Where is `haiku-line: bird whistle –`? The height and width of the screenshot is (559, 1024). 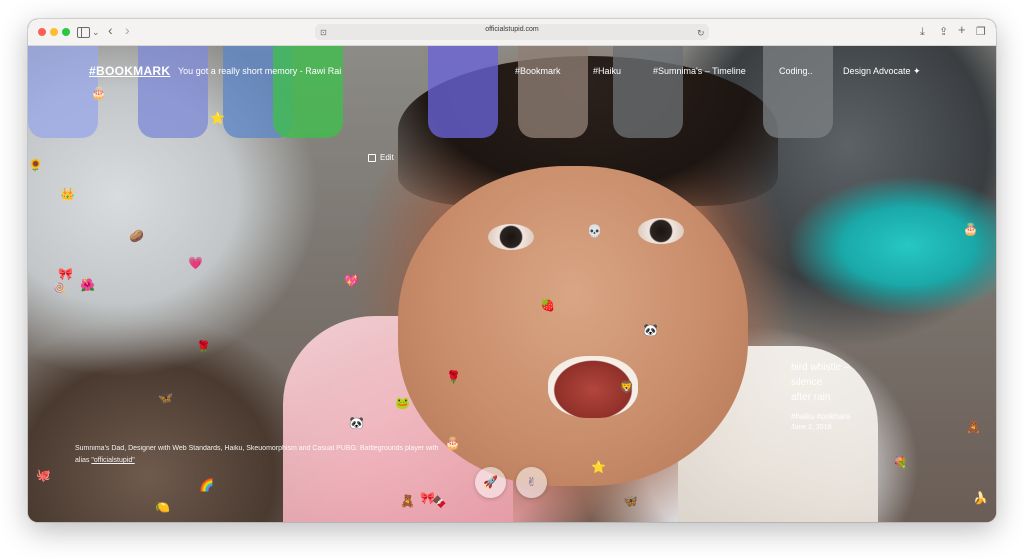 haiku-line: bird whistle – is located at coordinates (820, 367).